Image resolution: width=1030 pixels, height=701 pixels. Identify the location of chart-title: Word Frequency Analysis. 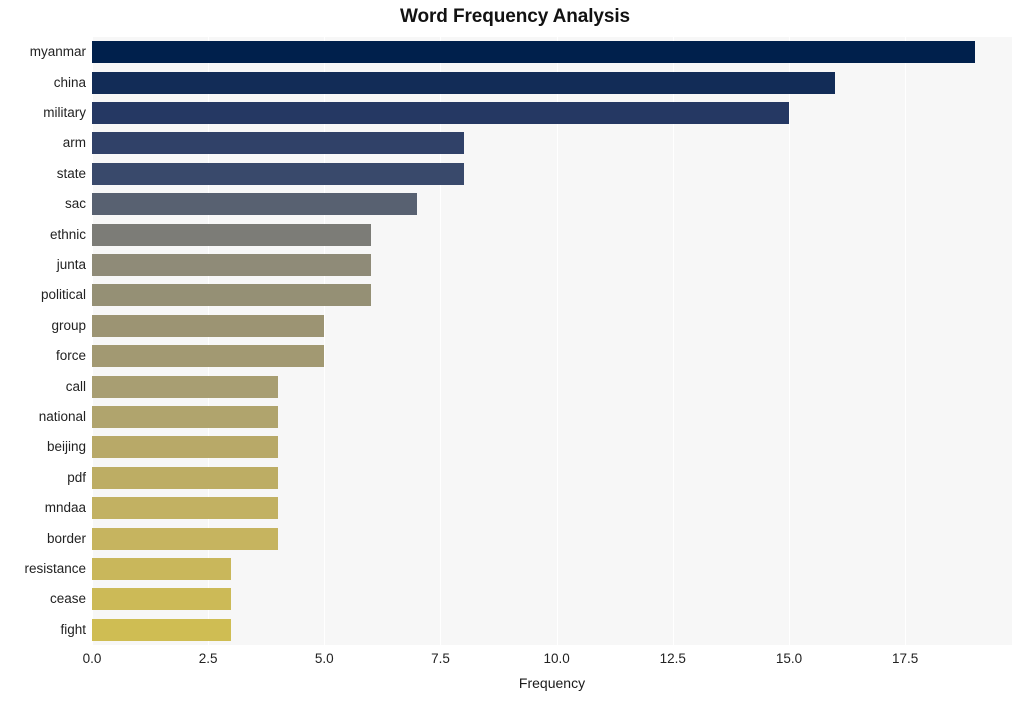
(515, 16).